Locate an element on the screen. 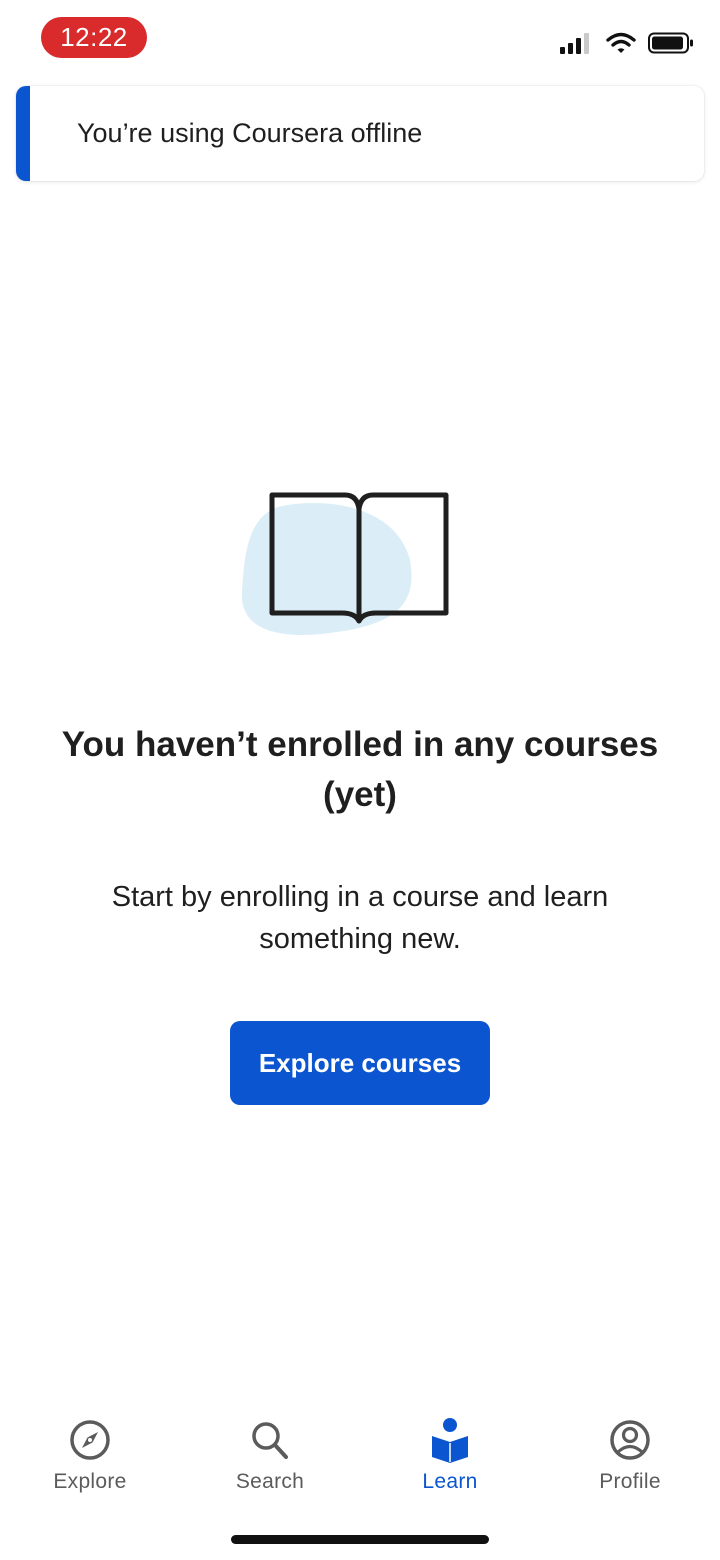 This screenshot has height=1560, width=720. nav-label-learn: Learn is located at coordinates (450, 1481).